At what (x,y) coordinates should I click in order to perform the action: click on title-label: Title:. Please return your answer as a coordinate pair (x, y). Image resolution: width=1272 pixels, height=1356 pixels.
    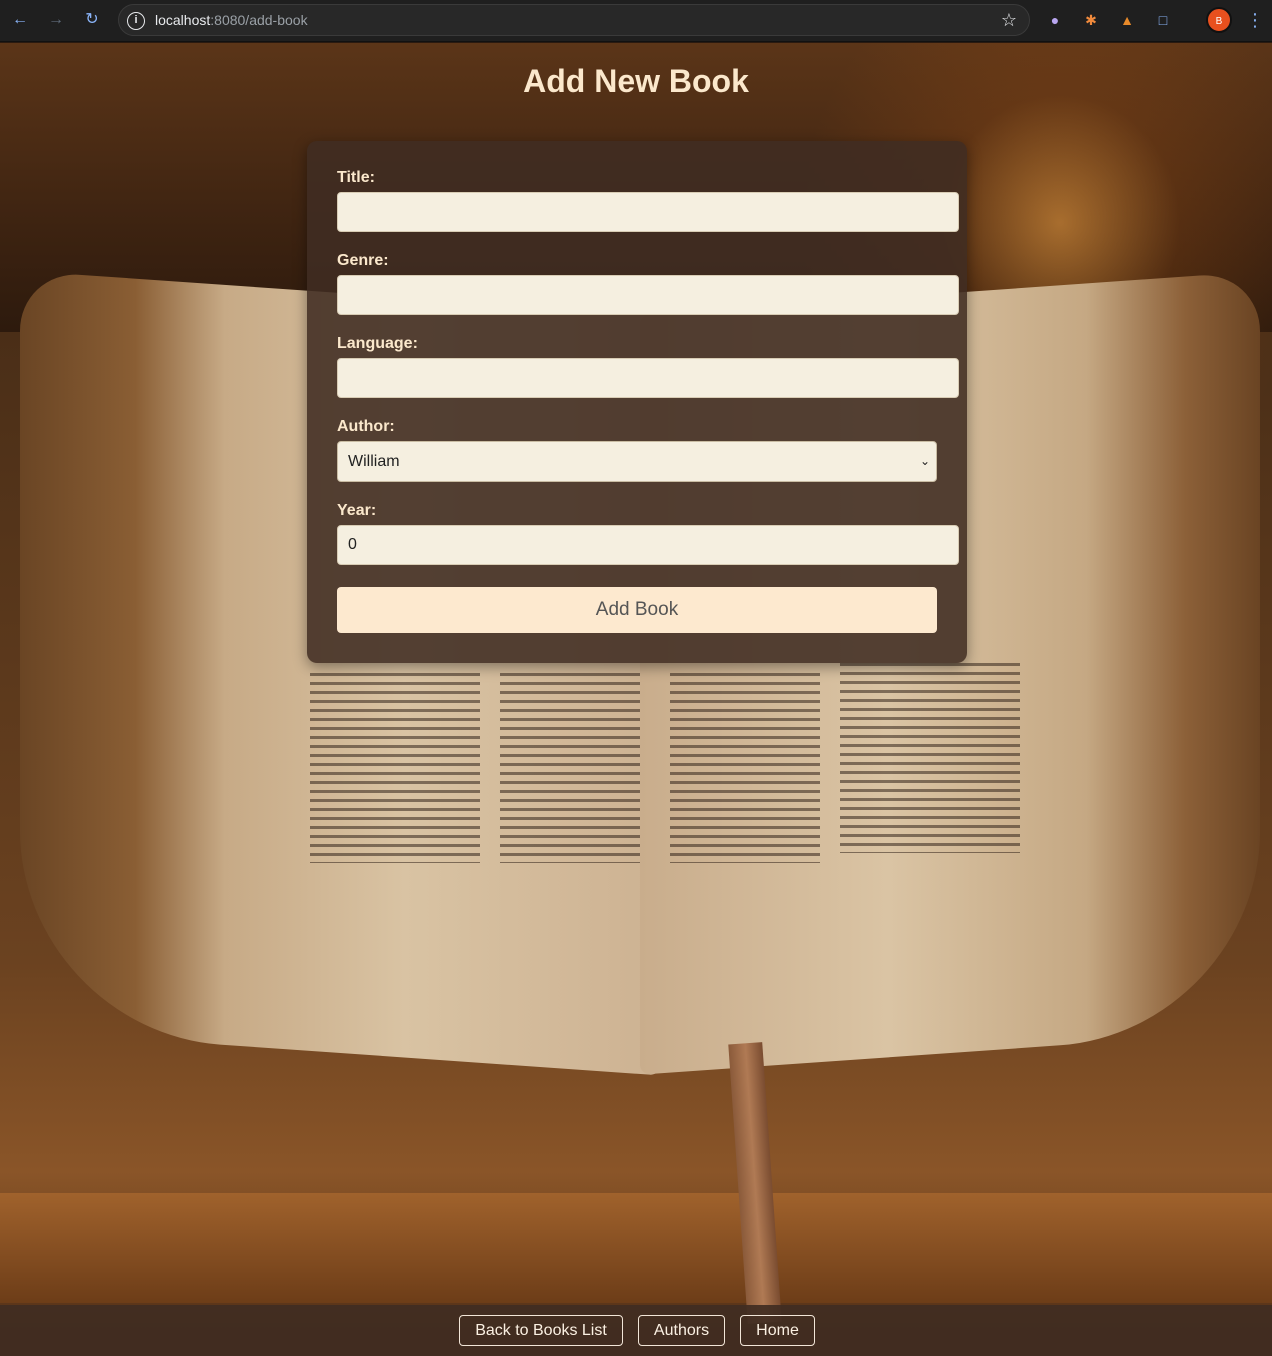
    Looking at the image, I should click on (356, 177).